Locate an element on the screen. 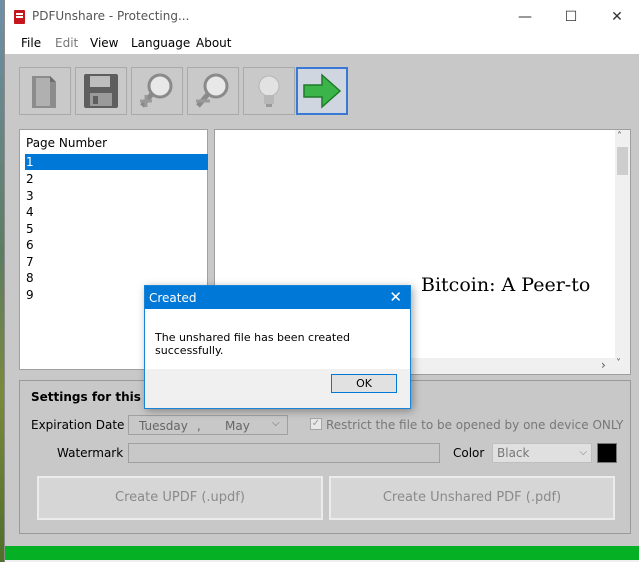 This screenshot has height=562, width=639. vertical-scroll-thumb is located at coordinates (622, 161).